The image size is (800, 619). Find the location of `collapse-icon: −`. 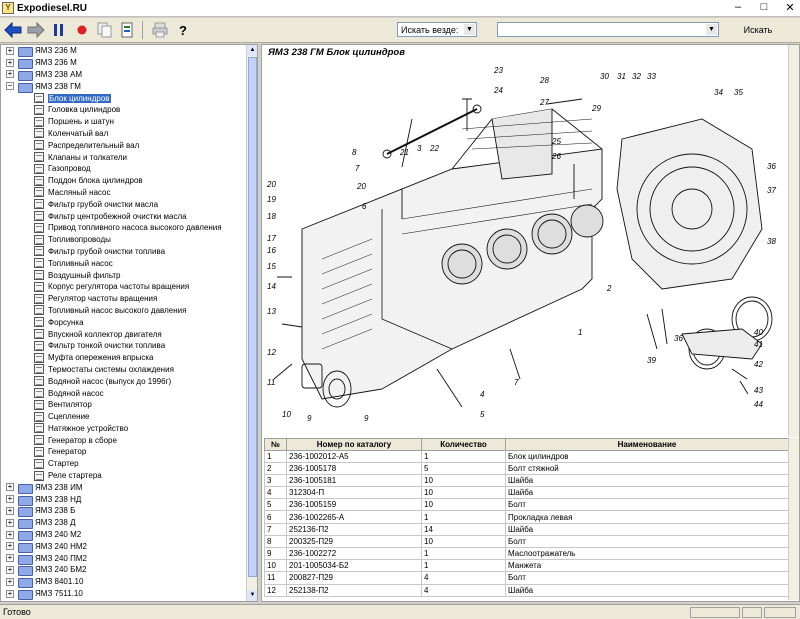

collapse-icon: − is located at coordinates (10, 86).